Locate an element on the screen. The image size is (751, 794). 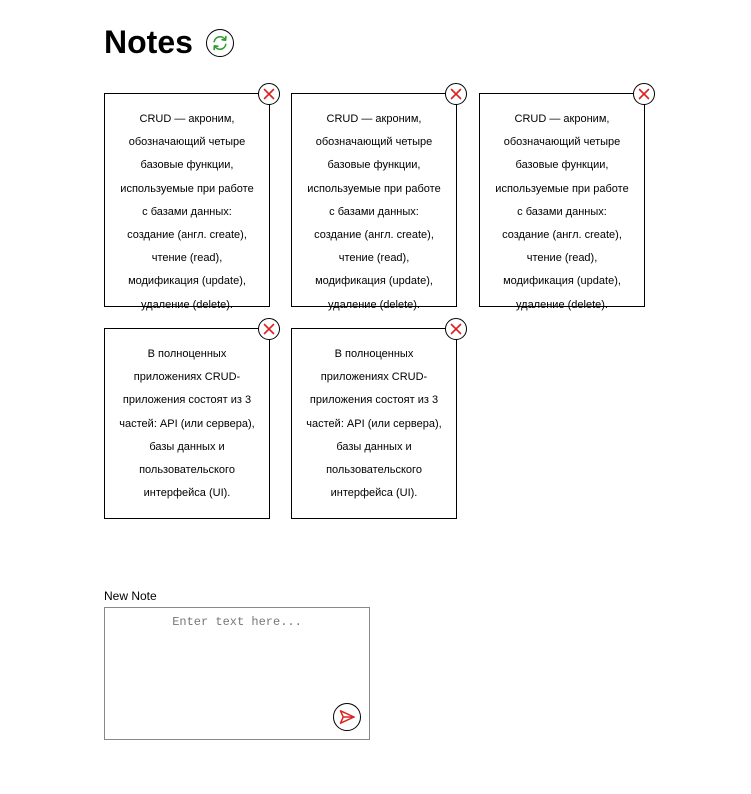
send-button is located at coordinates (347, 717).